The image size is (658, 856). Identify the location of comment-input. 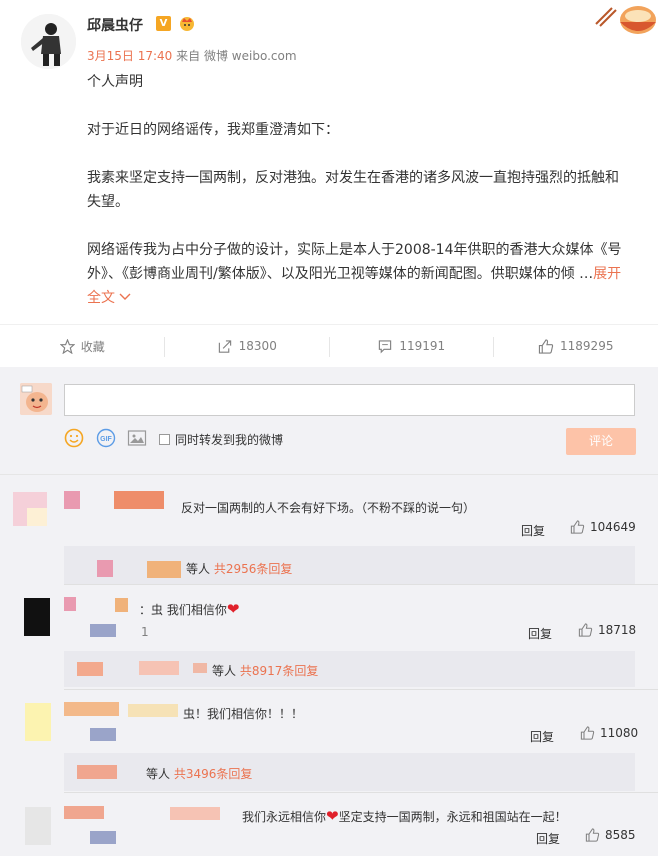
(349, 400).